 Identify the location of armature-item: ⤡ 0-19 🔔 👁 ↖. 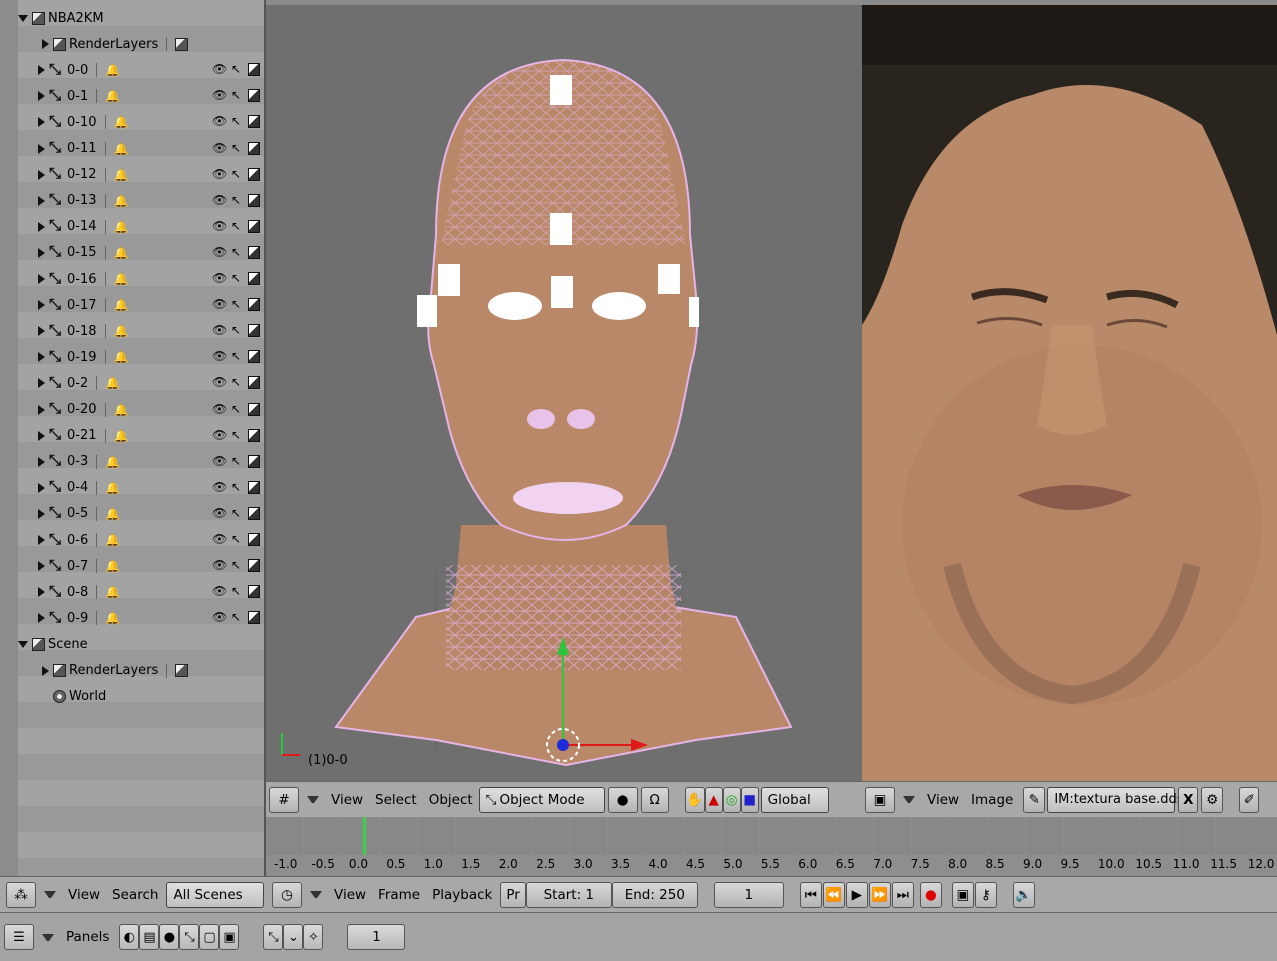
(132, 357).